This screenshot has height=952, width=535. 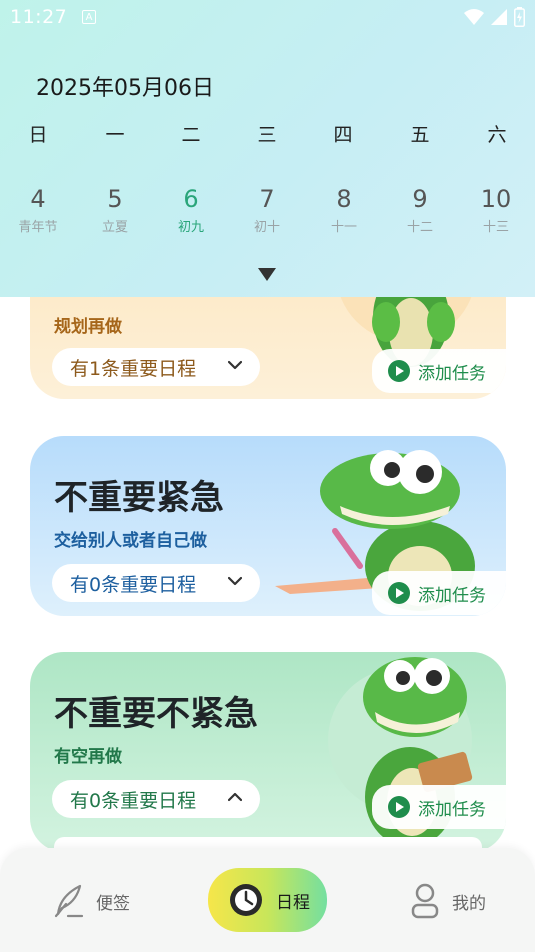 I want to click on signal-icon, so click(x=499, y=17).